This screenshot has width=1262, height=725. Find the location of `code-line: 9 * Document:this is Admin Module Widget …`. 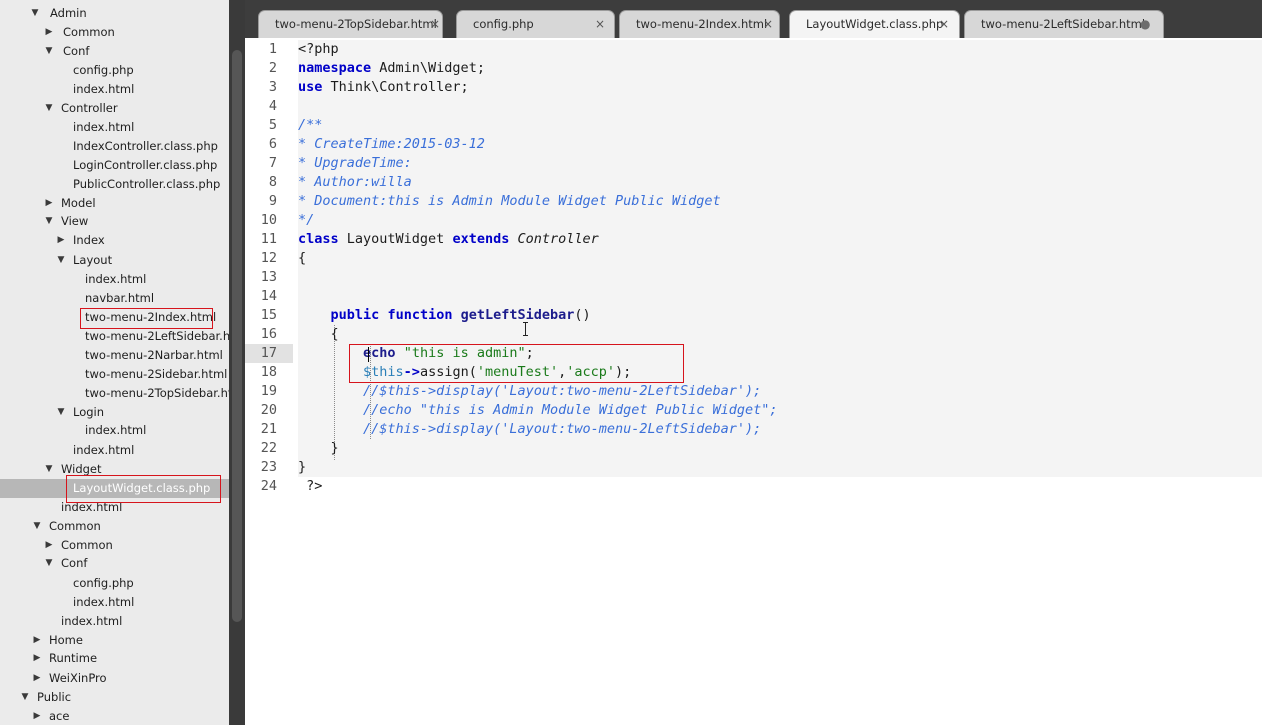

code-line: 9 * Document:this is Admin Module Widget … is located at coordinates (753, 201).